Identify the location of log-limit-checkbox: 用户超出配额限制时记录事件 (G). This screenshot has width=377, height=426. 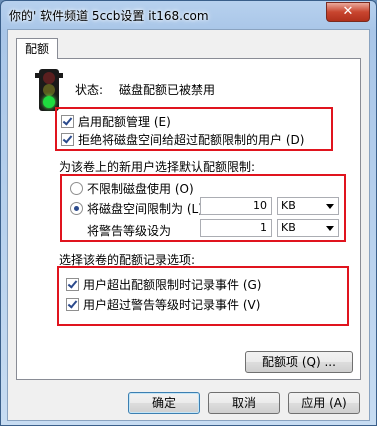
(163, 284).